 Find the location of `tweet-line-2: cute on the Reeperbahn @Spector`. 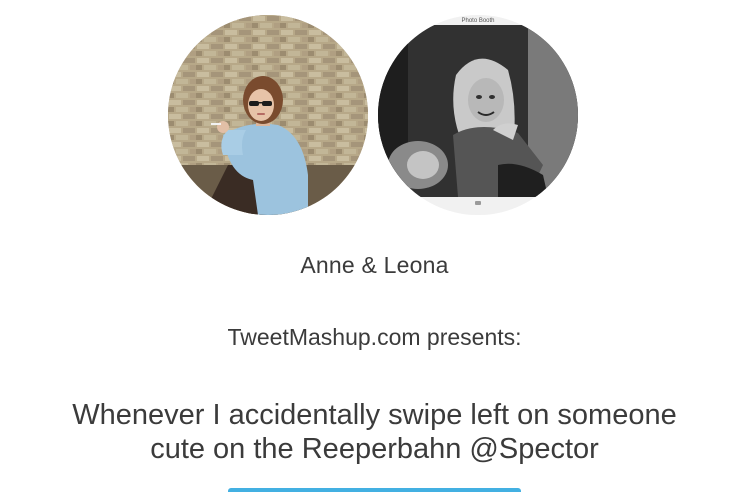

tweet-line-2: cute on the Reeperbahn @Spector is located at coordinates (374, 449).